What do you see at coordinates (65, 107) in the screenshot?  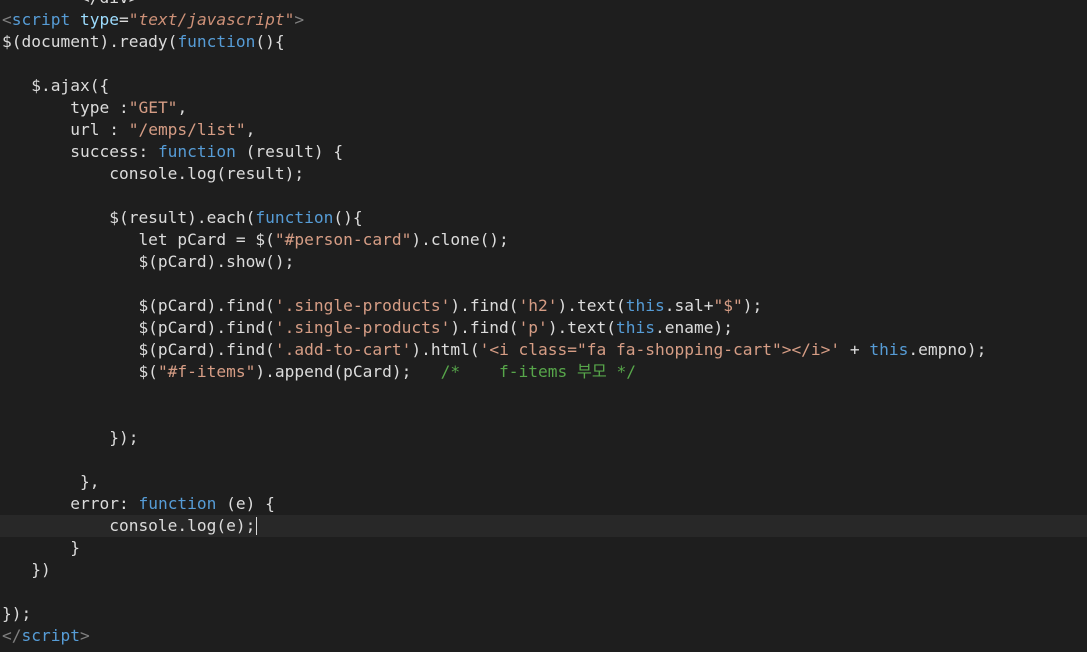 I see `code-token: type :` at bounding box center [65, 107].